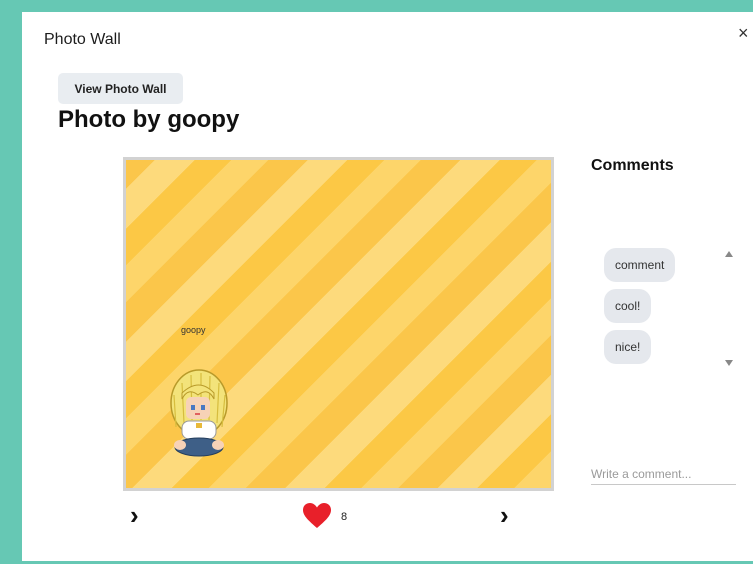 The image size is (753, 564). What do you see at coordinates (743, 33) in the screenshot?
I see `close-button: ×` at bounding box center [743, 33].